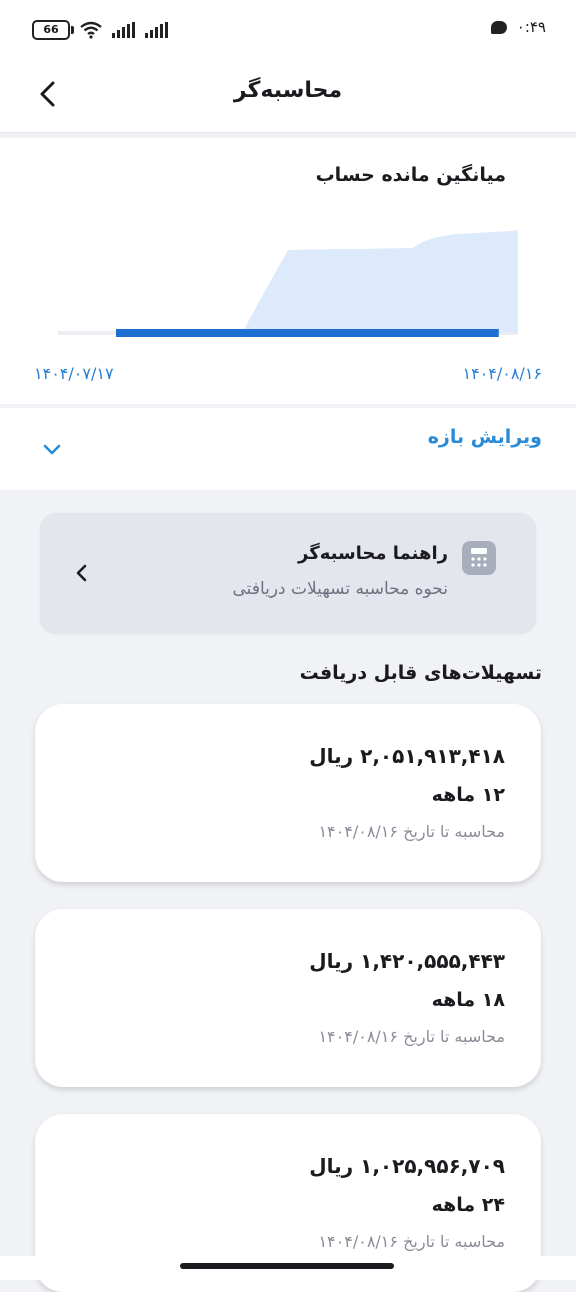  I want to click on loan-term: ۱۲ ماهه, so click(468, 795).